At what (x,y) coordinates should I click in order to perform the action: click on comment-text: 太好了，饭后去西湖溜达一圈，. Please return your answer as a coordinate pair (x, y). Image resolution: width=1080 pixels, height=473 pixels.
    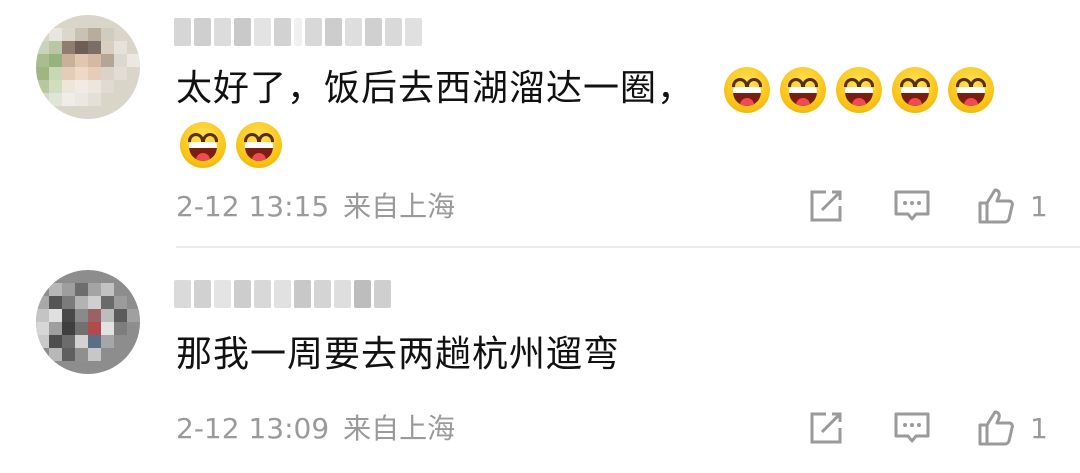
    Looking at the image, I should click on (606, 89).